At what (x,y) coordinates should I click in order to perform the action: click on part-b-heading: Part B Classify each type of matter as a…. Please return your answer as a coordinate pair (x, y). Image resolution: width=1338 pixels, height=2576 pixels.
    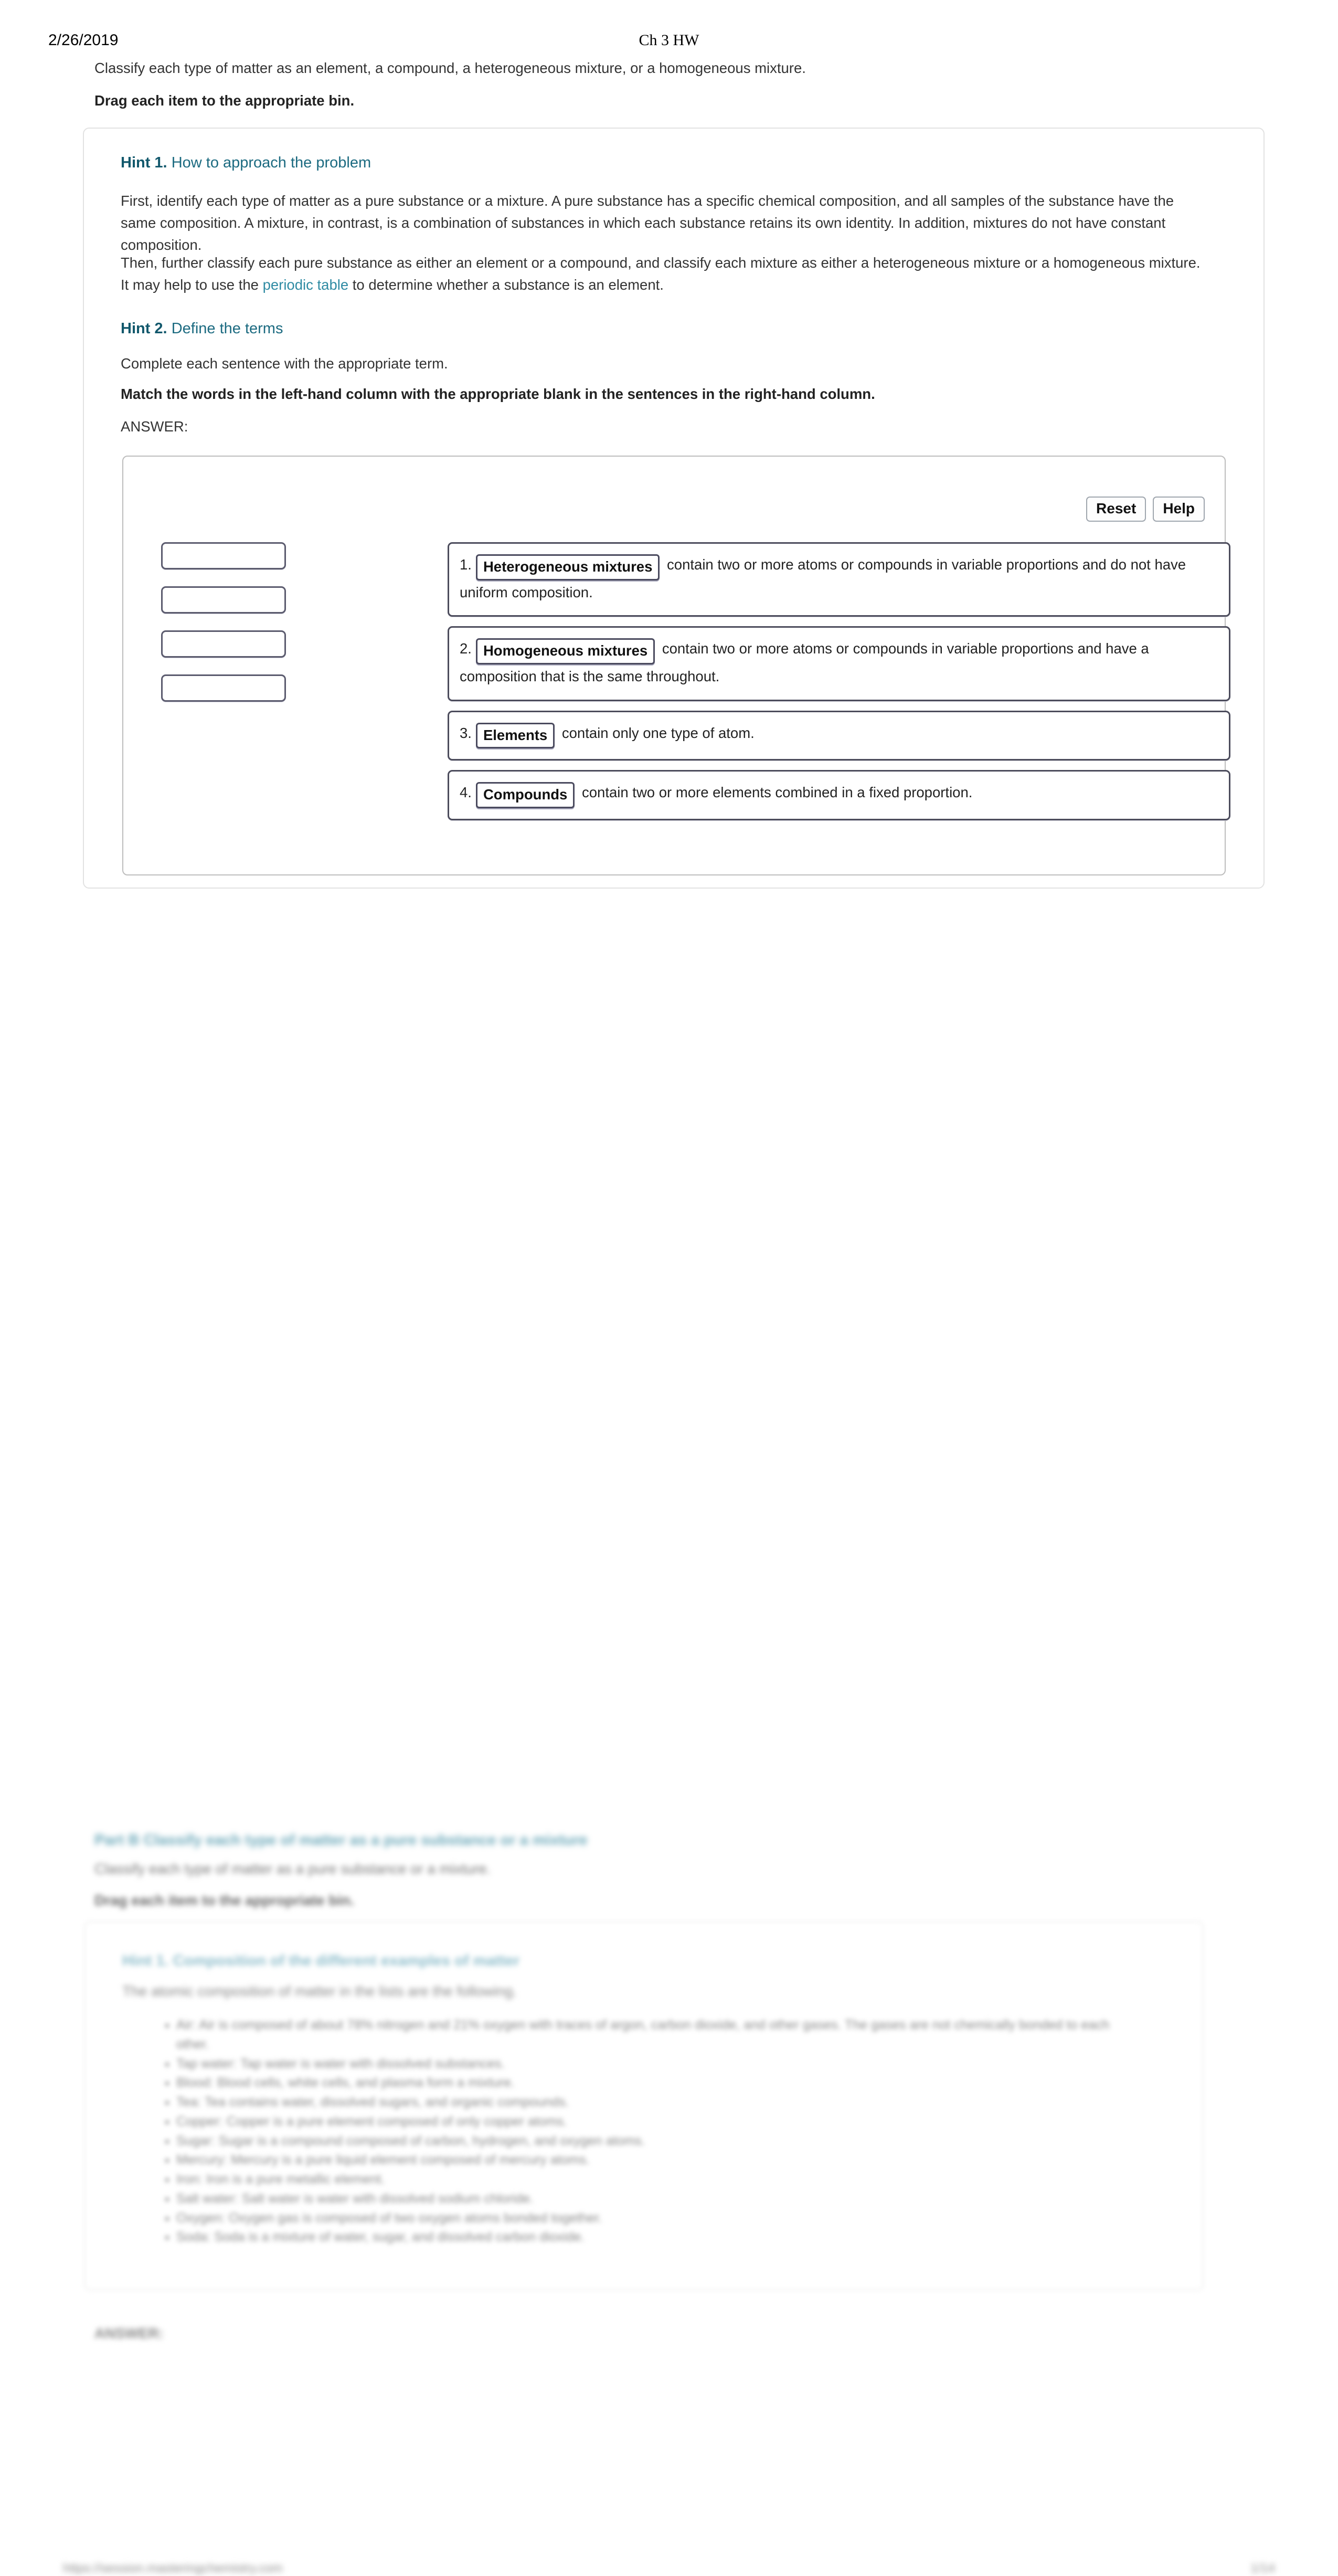
    Looking at the image, I should click on (341, 1840).